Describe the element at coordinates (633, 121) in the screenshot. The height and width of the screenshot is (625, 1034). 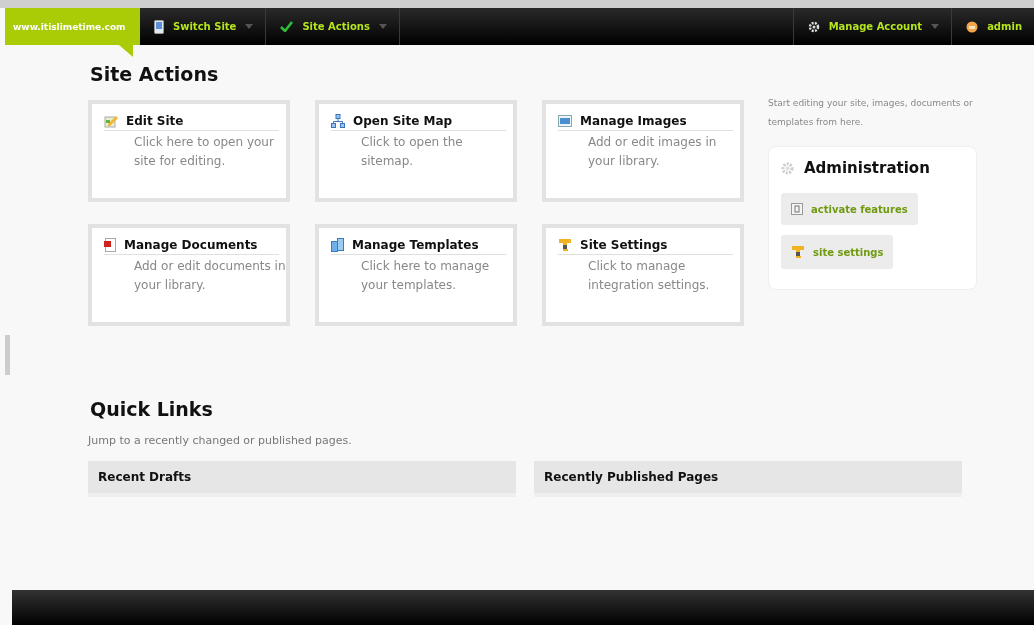
I see `card-title: Manage Images` at that location.